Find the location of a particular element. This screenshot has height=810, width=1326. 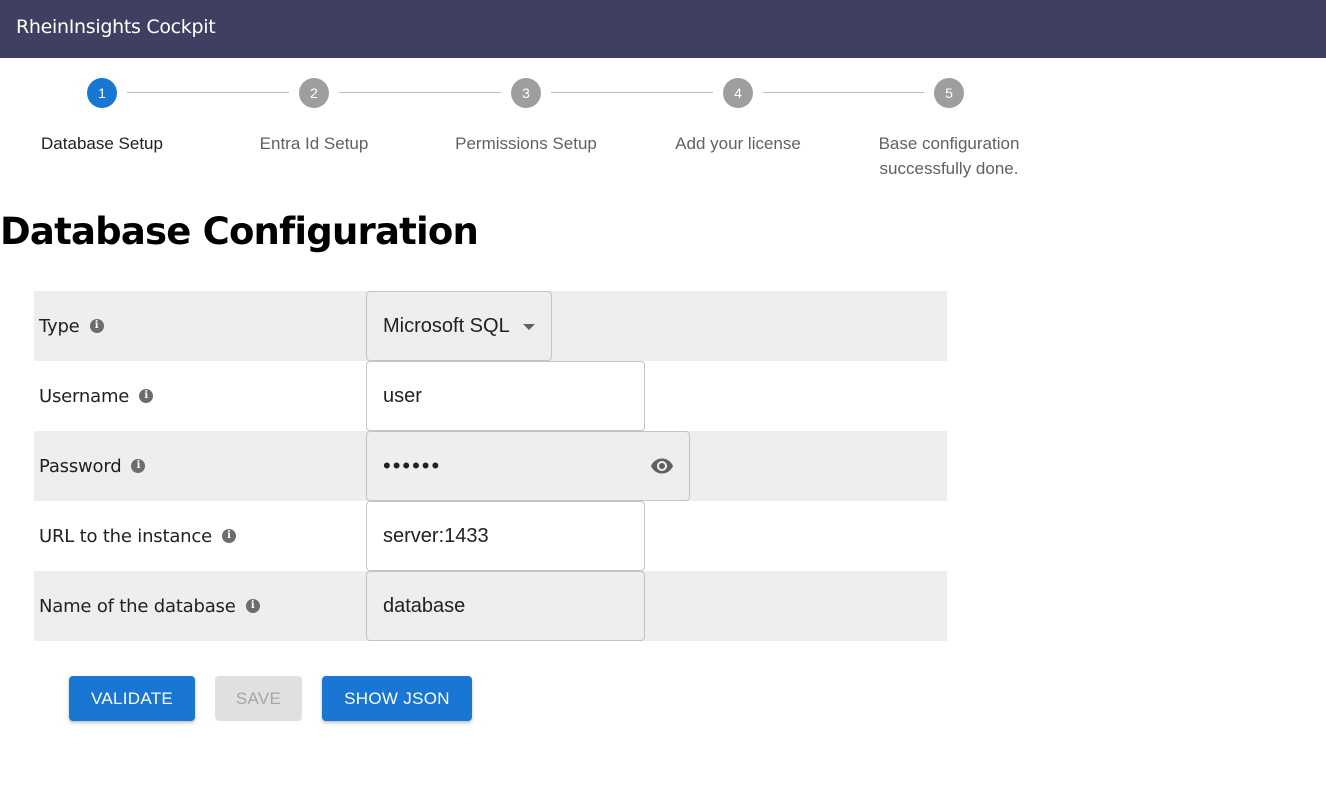

step-3-label: Permissions Setup is located at coordinates (526, 143).